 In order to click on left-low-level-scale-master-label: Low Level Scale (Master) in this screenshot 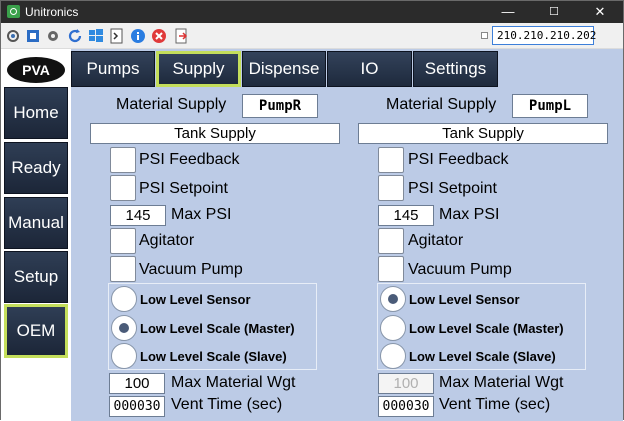, I will do `click(217, 328)`.